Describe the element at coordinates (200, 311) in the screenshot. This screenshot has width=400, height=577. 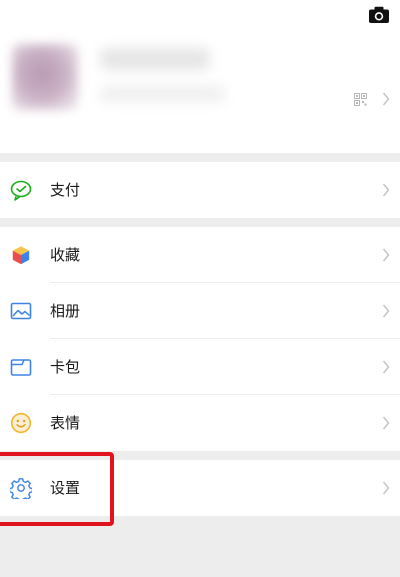
I see `menu-item-album: 相册` at that location.